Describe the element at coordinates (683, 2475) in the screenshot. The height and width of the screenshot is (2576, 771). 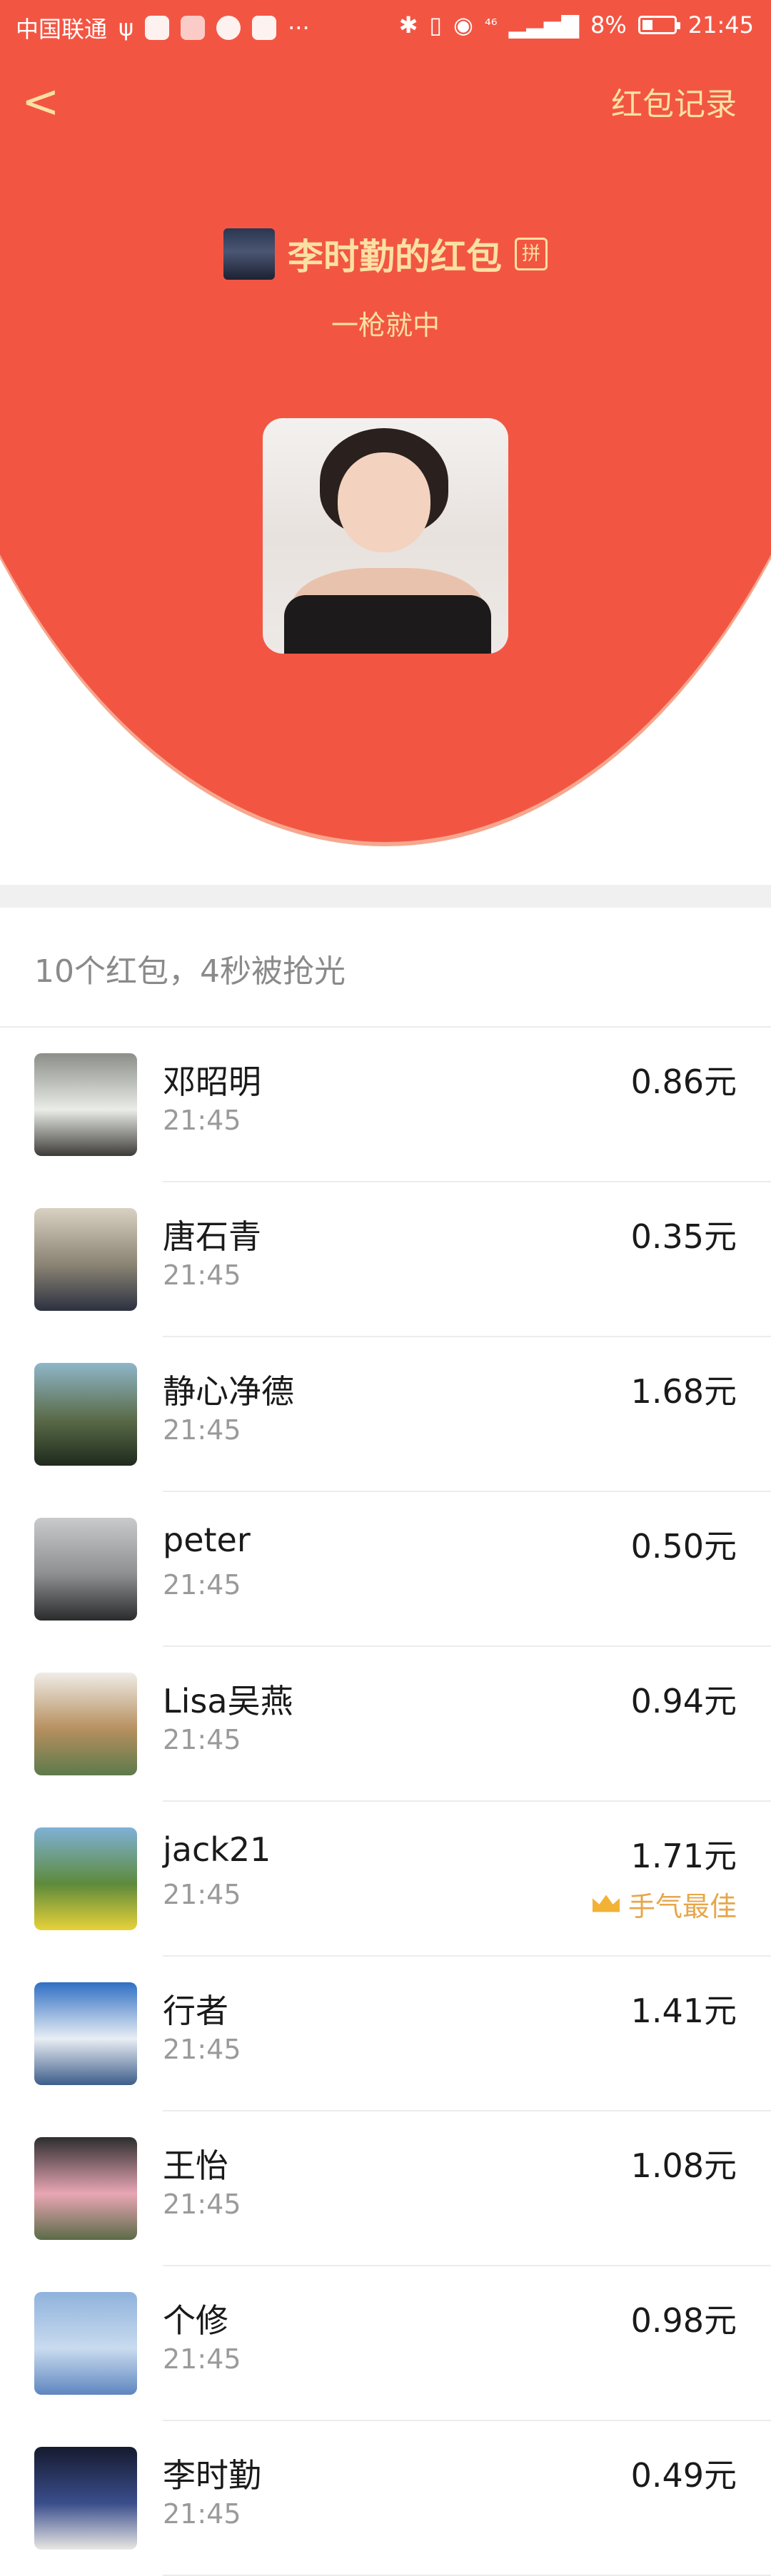
I see `recipient-amount: 0.49元` at that location.